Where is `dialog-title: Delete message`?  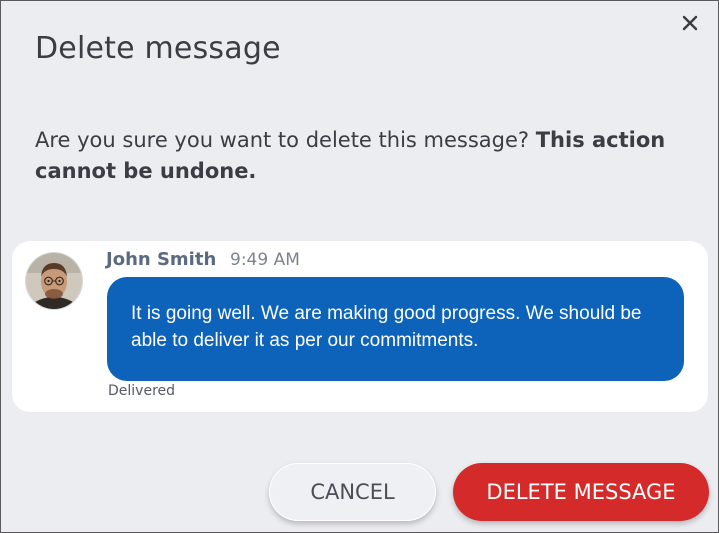
dialog-title: Delete message is located at coordinates (158, 48).